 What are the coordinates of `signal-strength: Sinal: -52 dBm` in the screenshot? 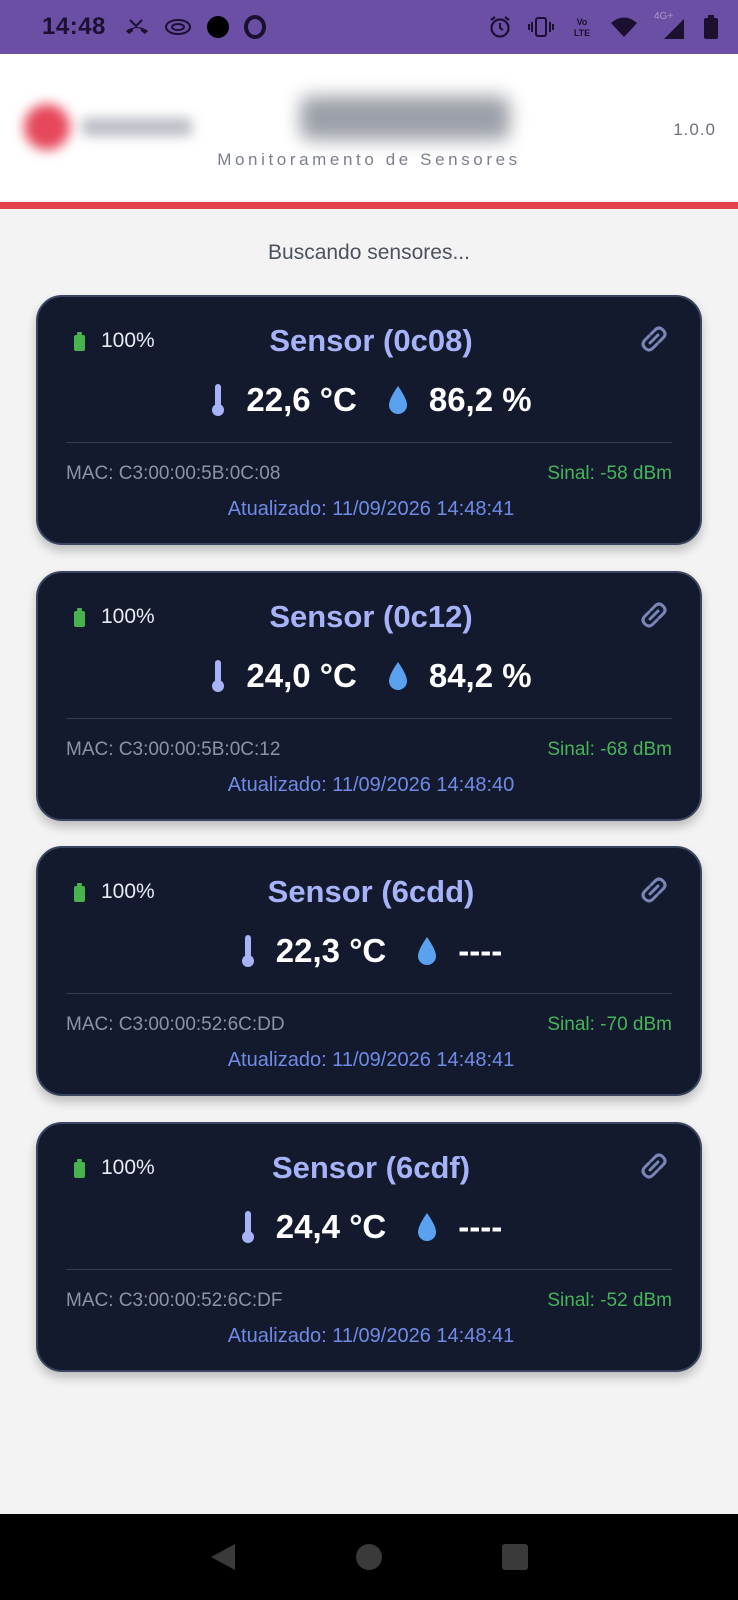 It's located at (609, 1300).